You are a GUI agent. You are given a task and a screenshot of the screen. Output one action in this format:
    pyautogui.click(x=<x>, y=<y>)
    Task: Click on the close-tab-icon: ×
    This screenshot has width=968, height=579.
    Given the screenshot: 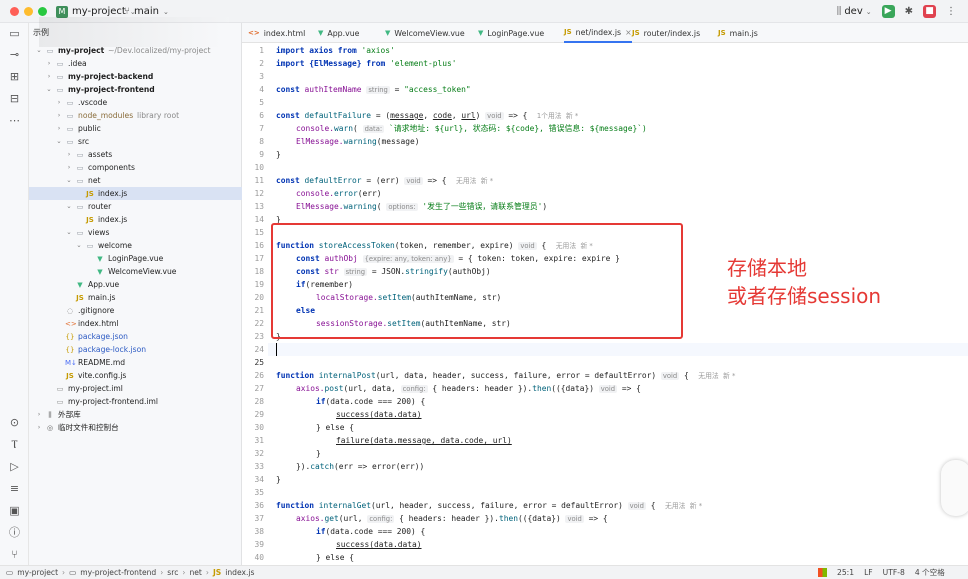 What is the action you would take?
    pyautogui.click(x=628, y=32)
    